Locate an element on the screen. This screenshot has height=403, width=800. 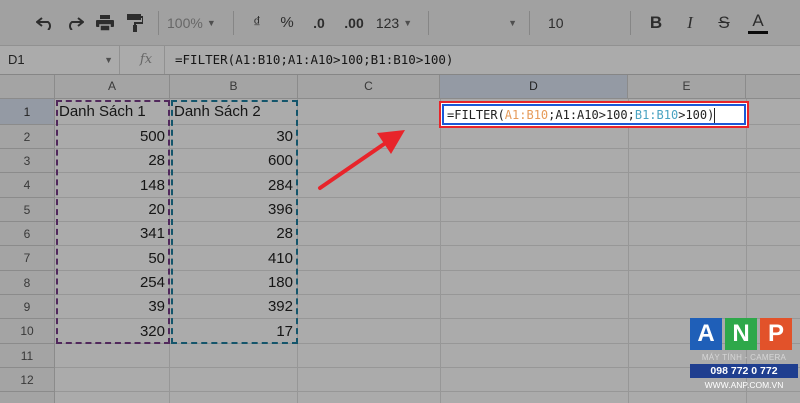
row-header: 11 is located at coordinates (27, 356).